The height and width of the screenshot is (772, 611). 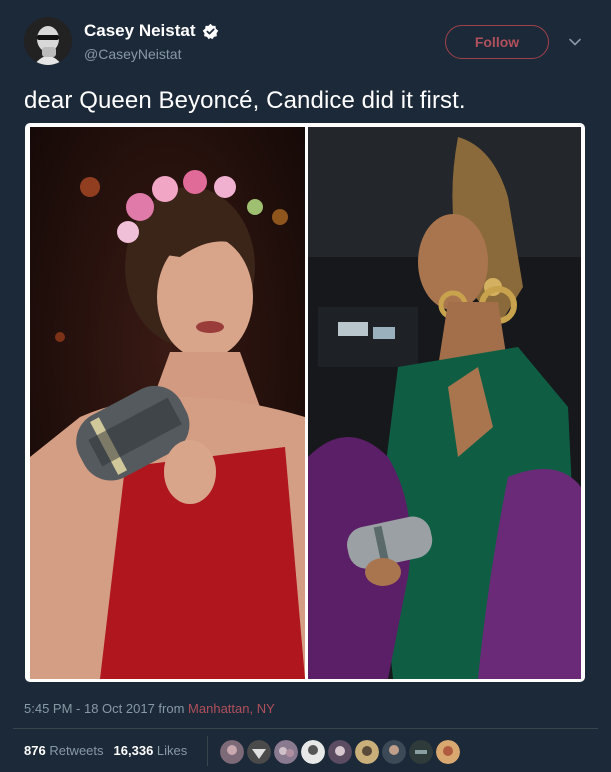 I want to click on retweets-label: Retweets, so click(x=76, y=750).